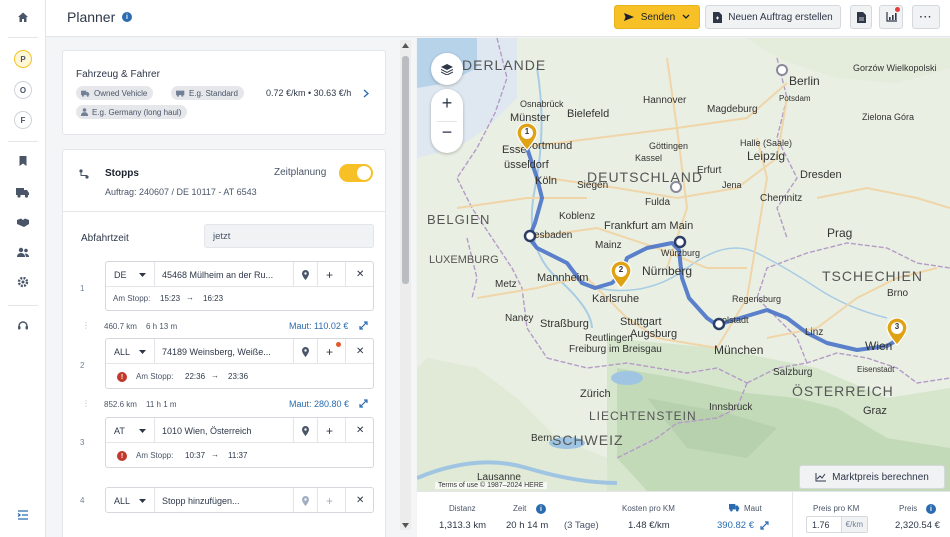 The height and width of the screenshot is (537, 950). I want to click on country-label: BELGIEN, so click(458, 219).